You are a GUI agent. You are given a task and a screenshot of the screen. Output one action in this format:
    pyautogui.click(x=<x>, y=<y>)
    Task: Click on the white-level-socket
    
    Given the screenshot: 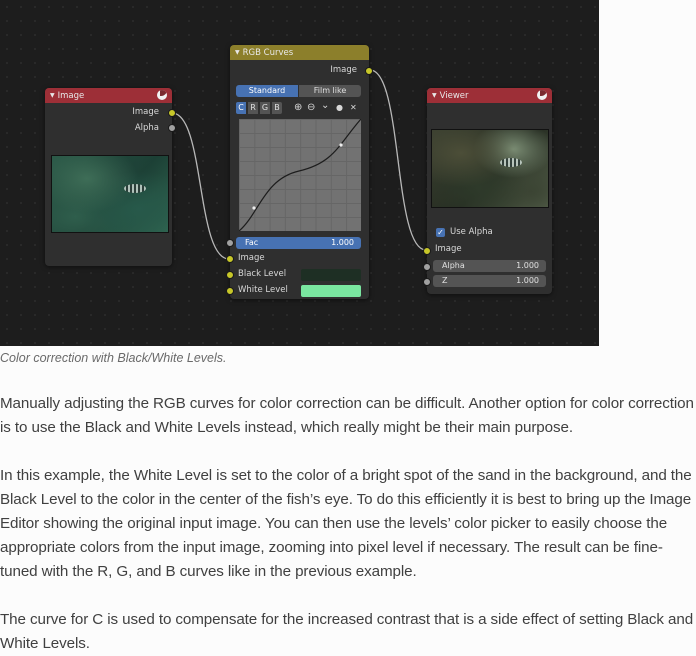 What is the action you would take?
    pyautogui.click(x=230, y=291)
    